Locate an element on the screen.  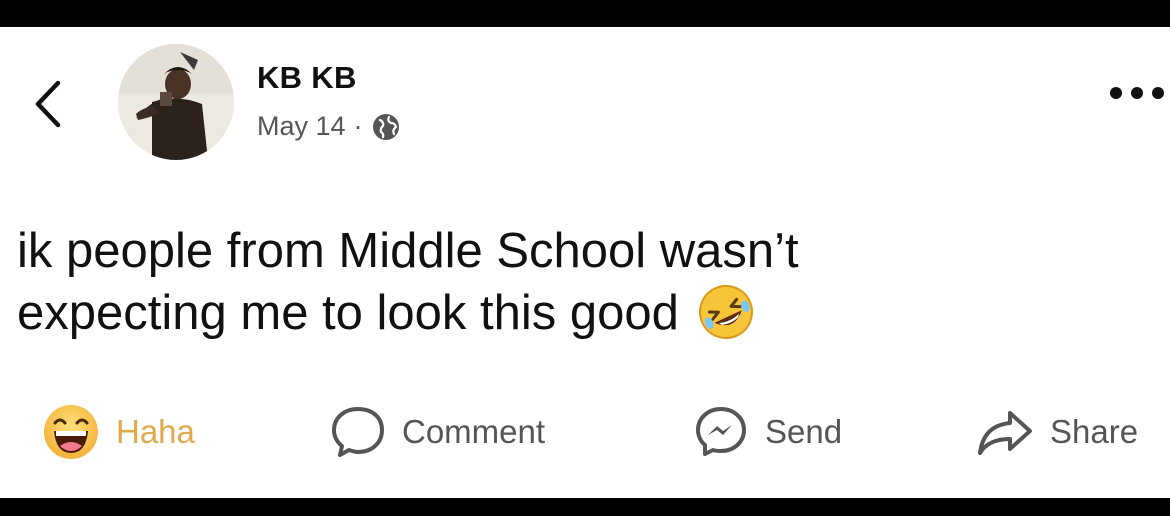
post-text-line: expecting me to look this good is located at coordinates (348, 313).